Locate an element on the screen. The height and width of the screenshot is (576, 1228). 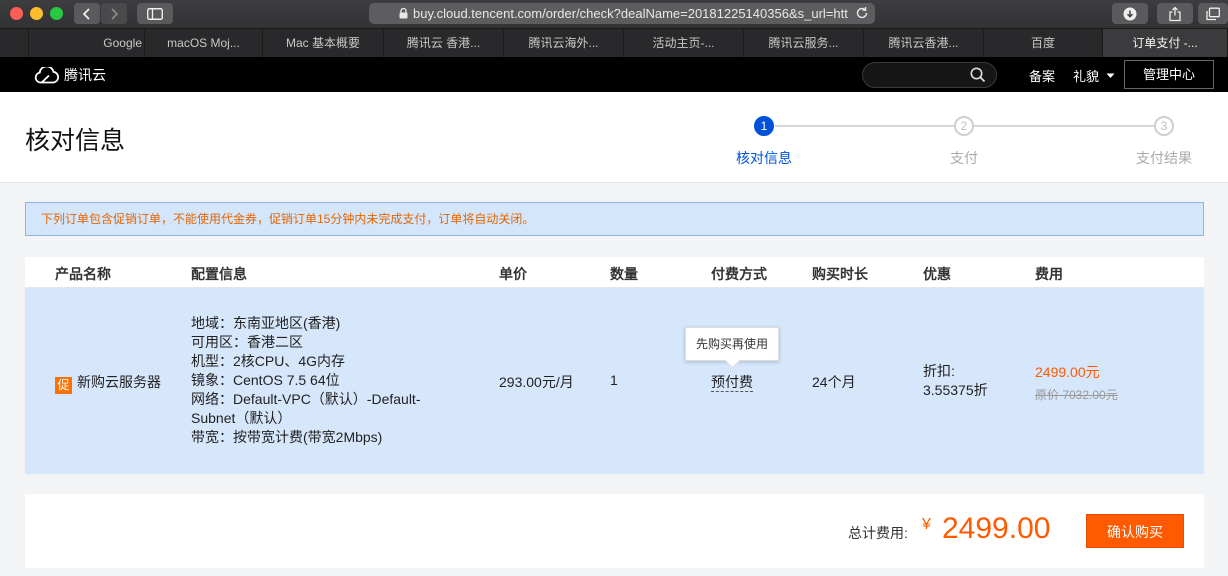
chevron-right-icon is located at coordinates (114, 13).